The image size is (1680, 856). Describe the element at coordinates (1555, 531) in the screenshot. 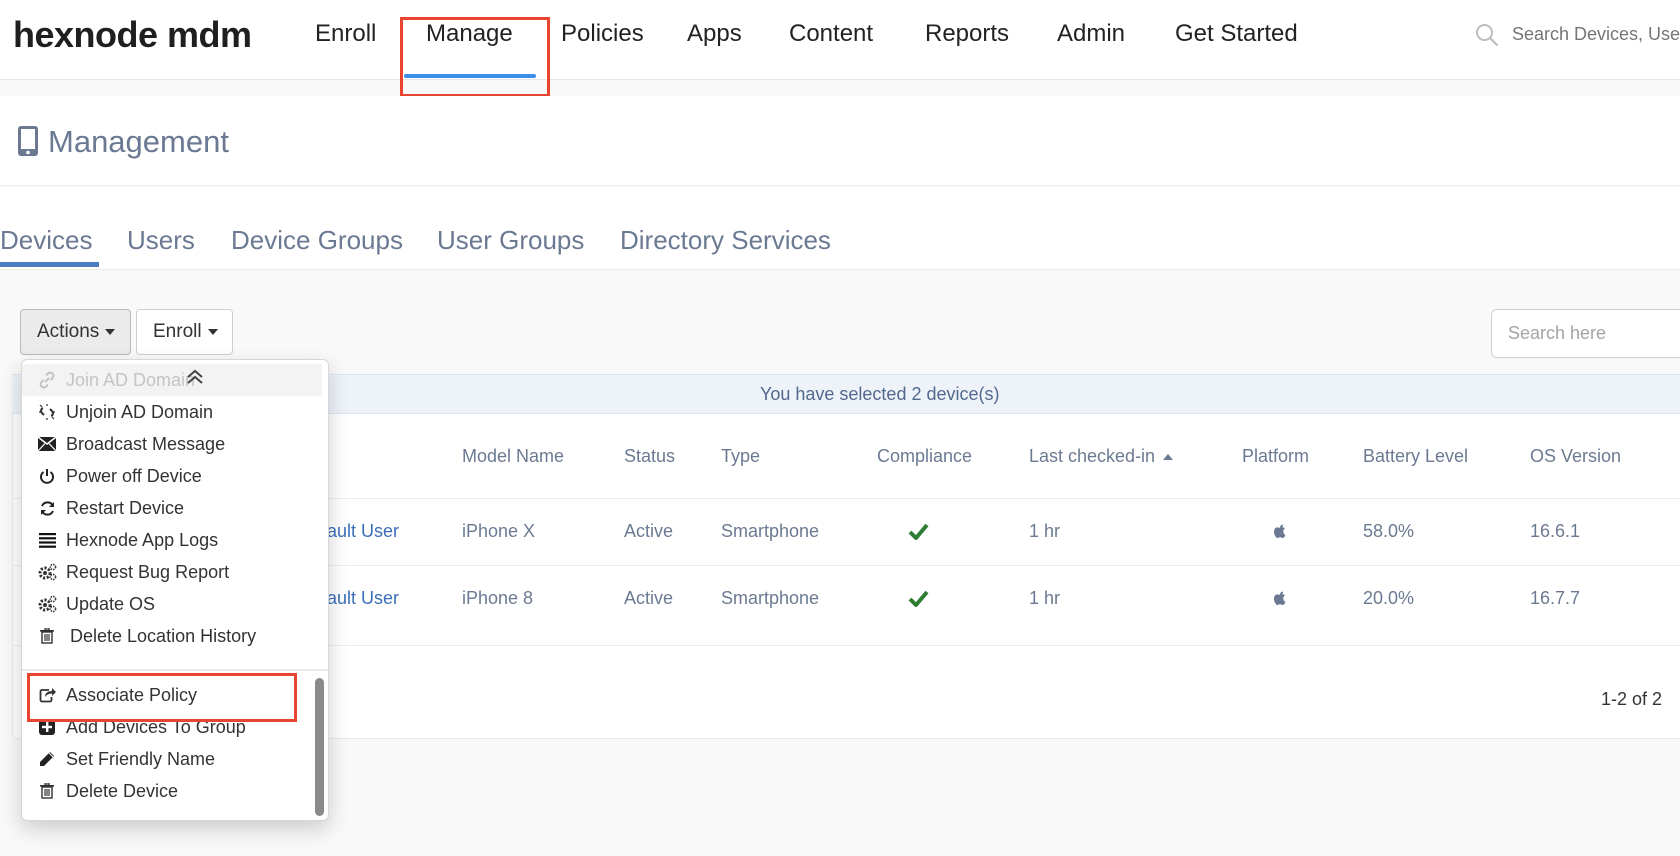

I see `cell-os-version: 16.6.1` at that location.